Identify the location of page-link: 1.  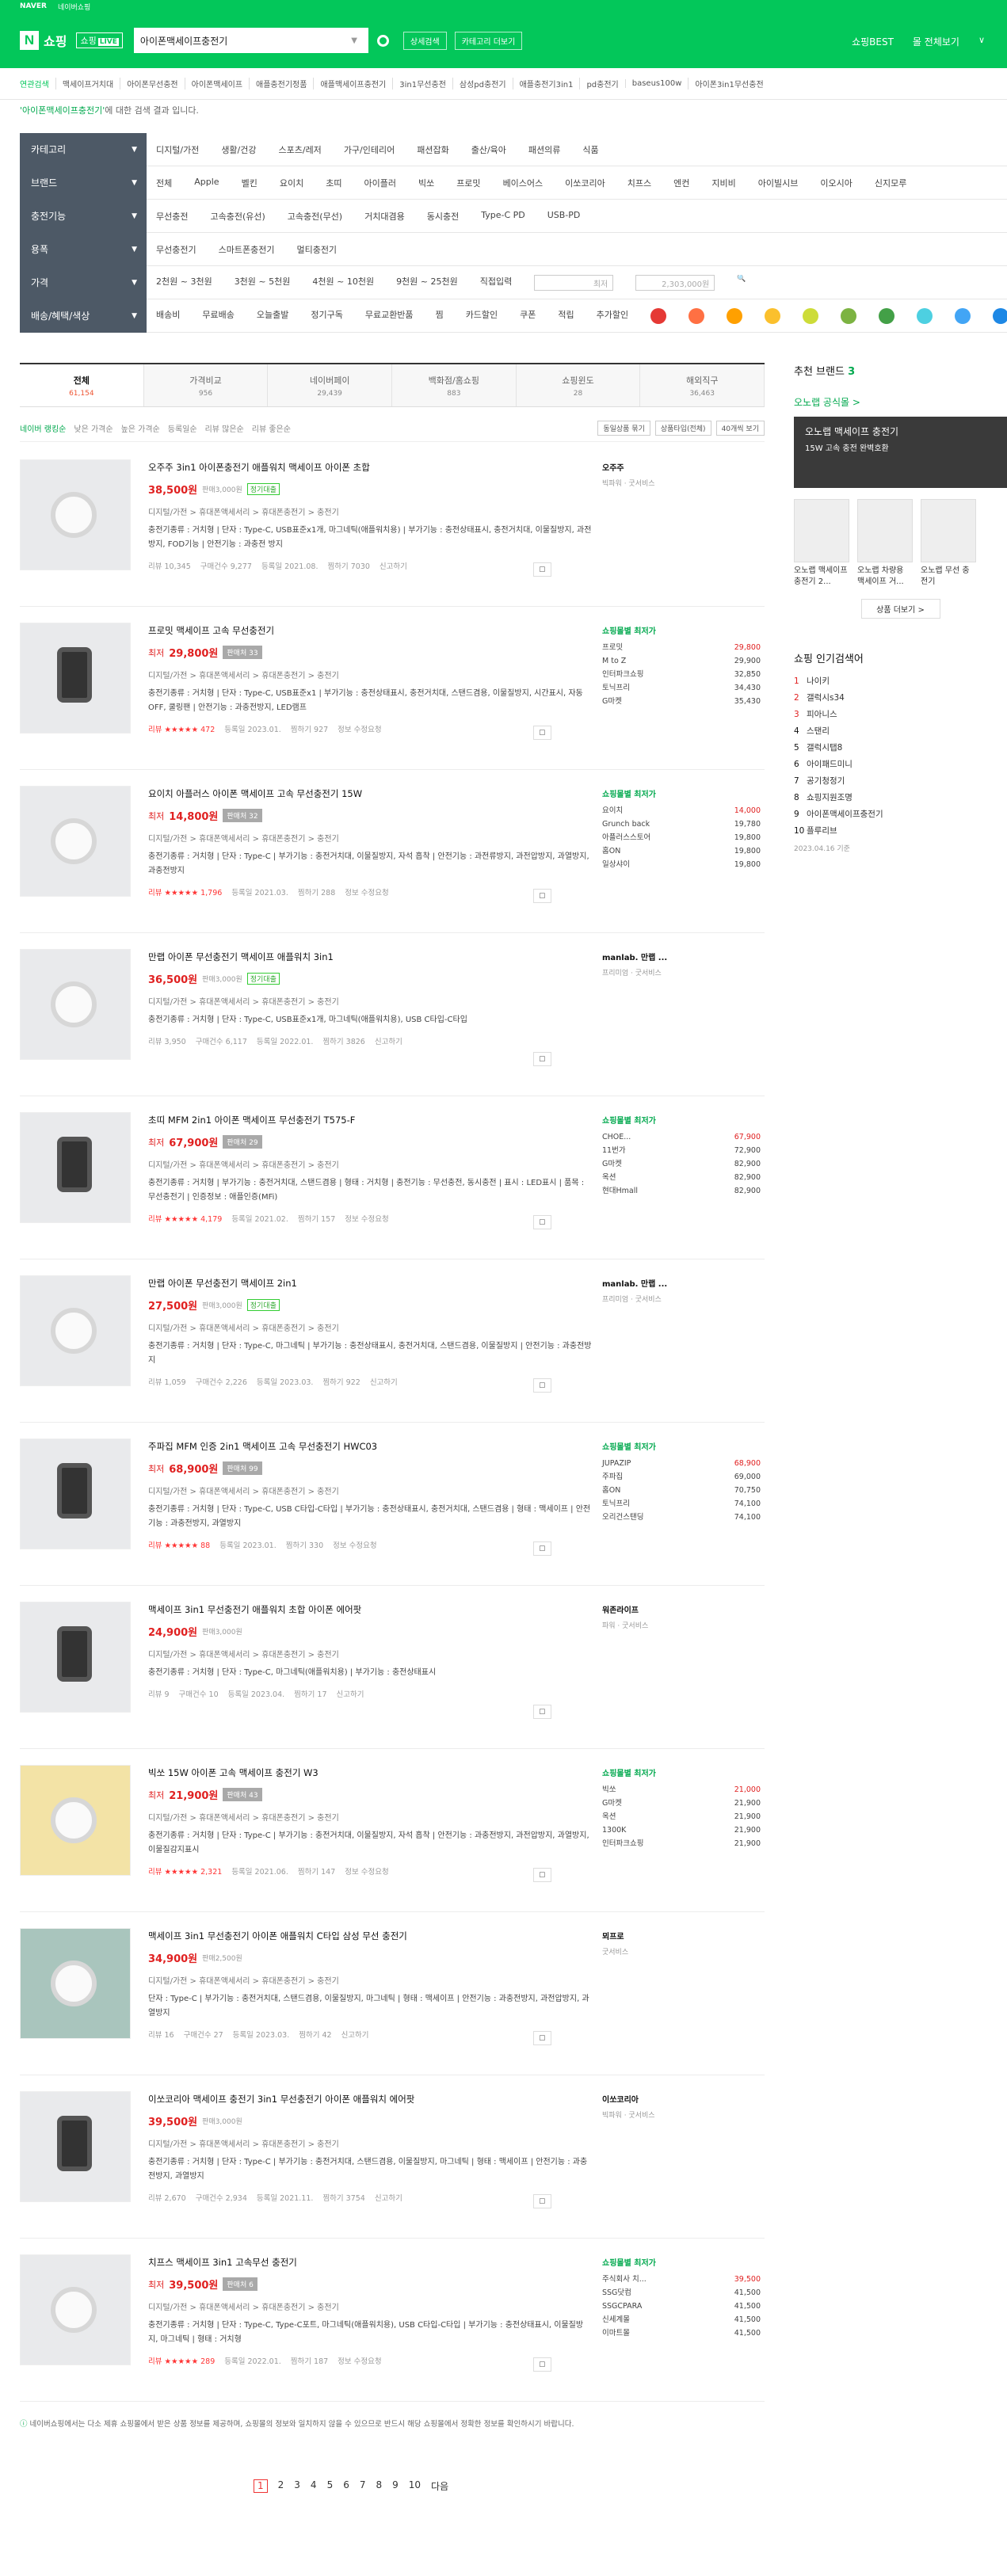
(261, 2486).